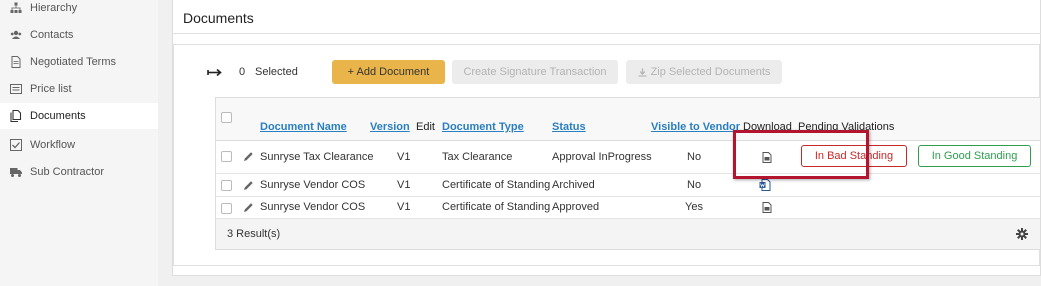 The image size is (1041, 286). I want to click on sidebar-item-sub-contractor: Sub Contractor, so click(79, 172).